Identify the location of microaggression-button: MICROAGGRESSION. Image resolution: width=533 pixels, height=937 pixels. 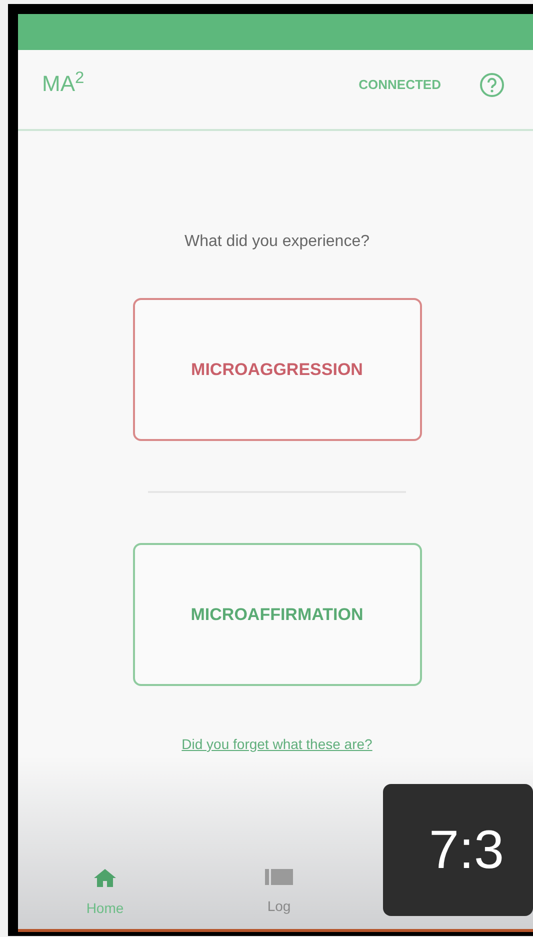
(277, 369).